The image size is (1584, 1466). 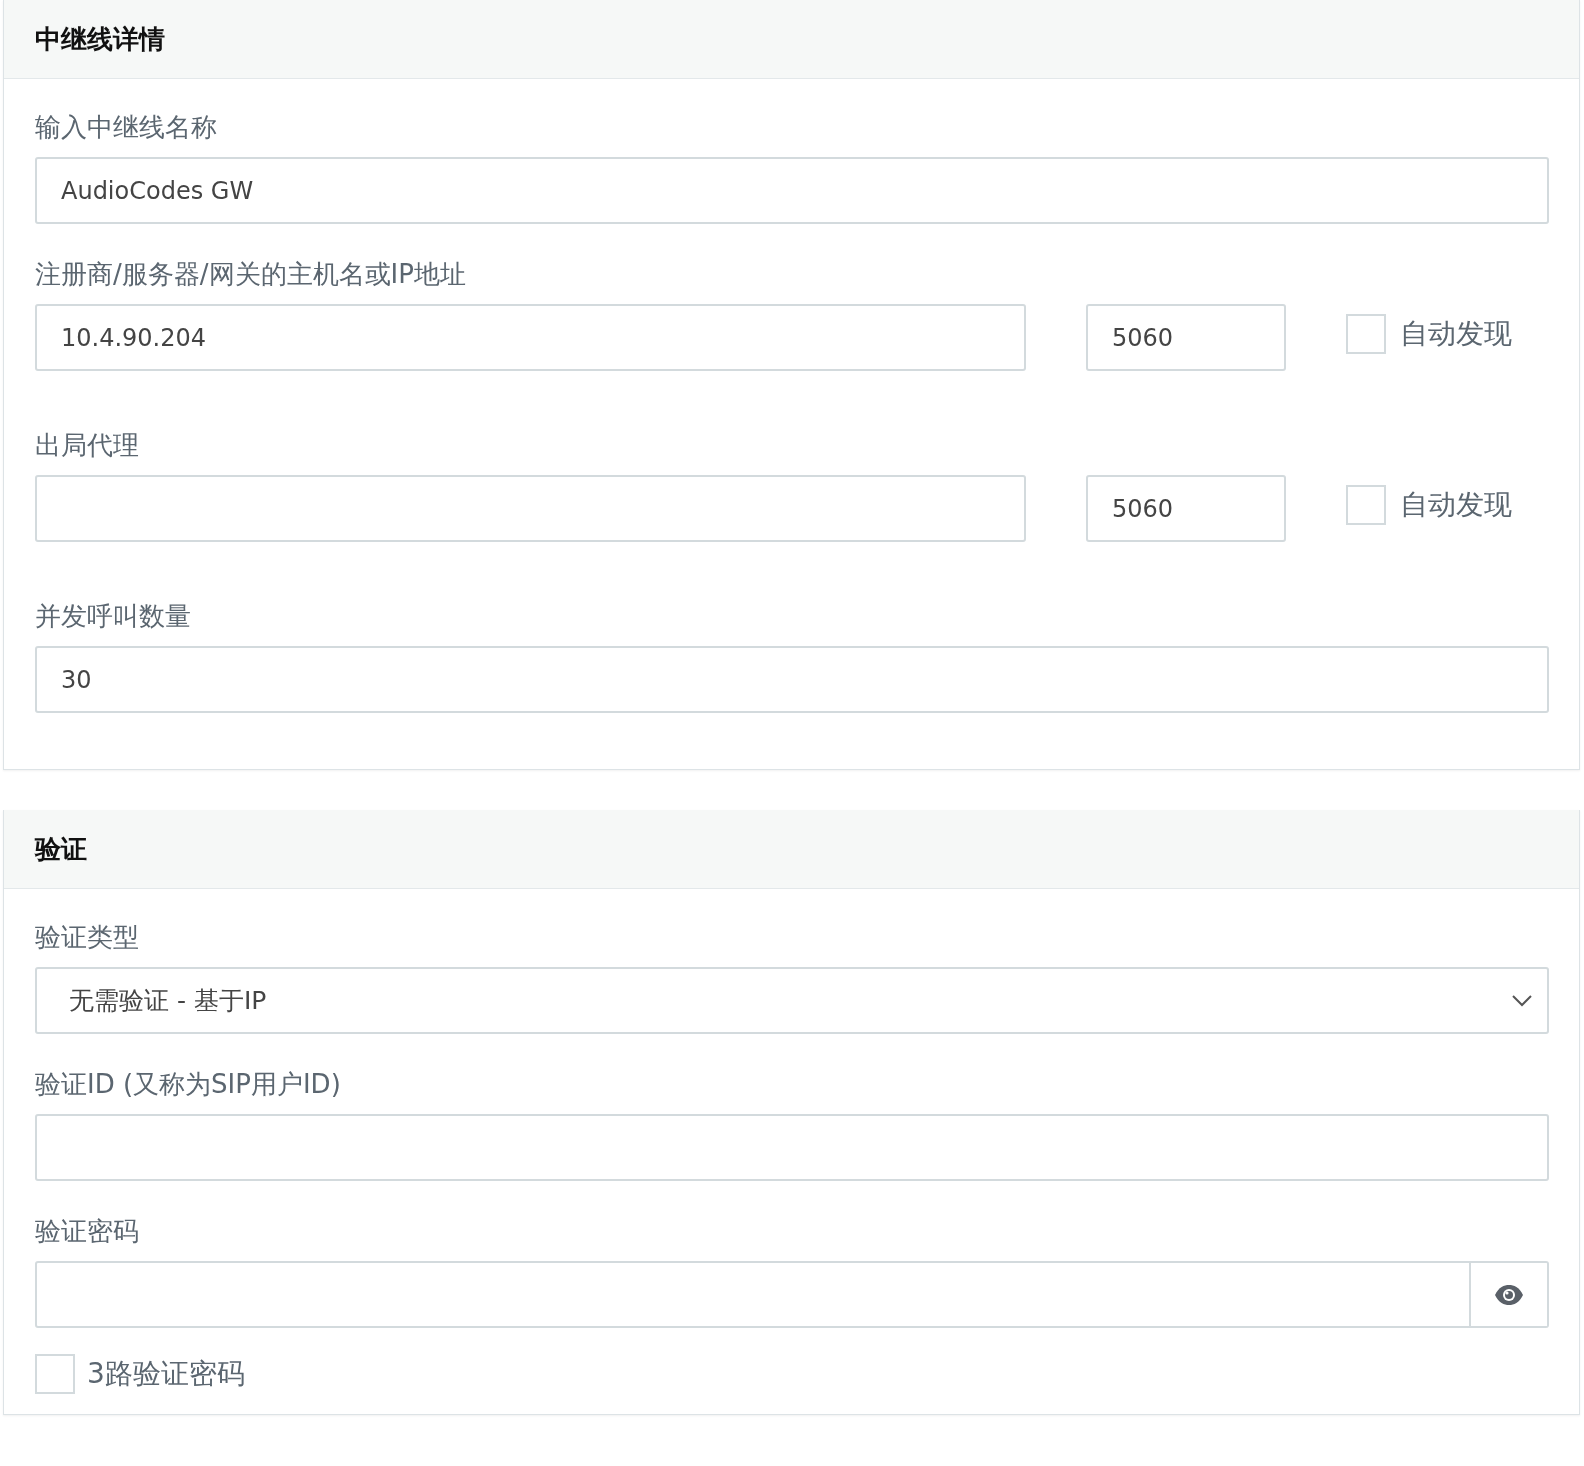 I want to click on show-password-button, so click(x=1510, y=1294).